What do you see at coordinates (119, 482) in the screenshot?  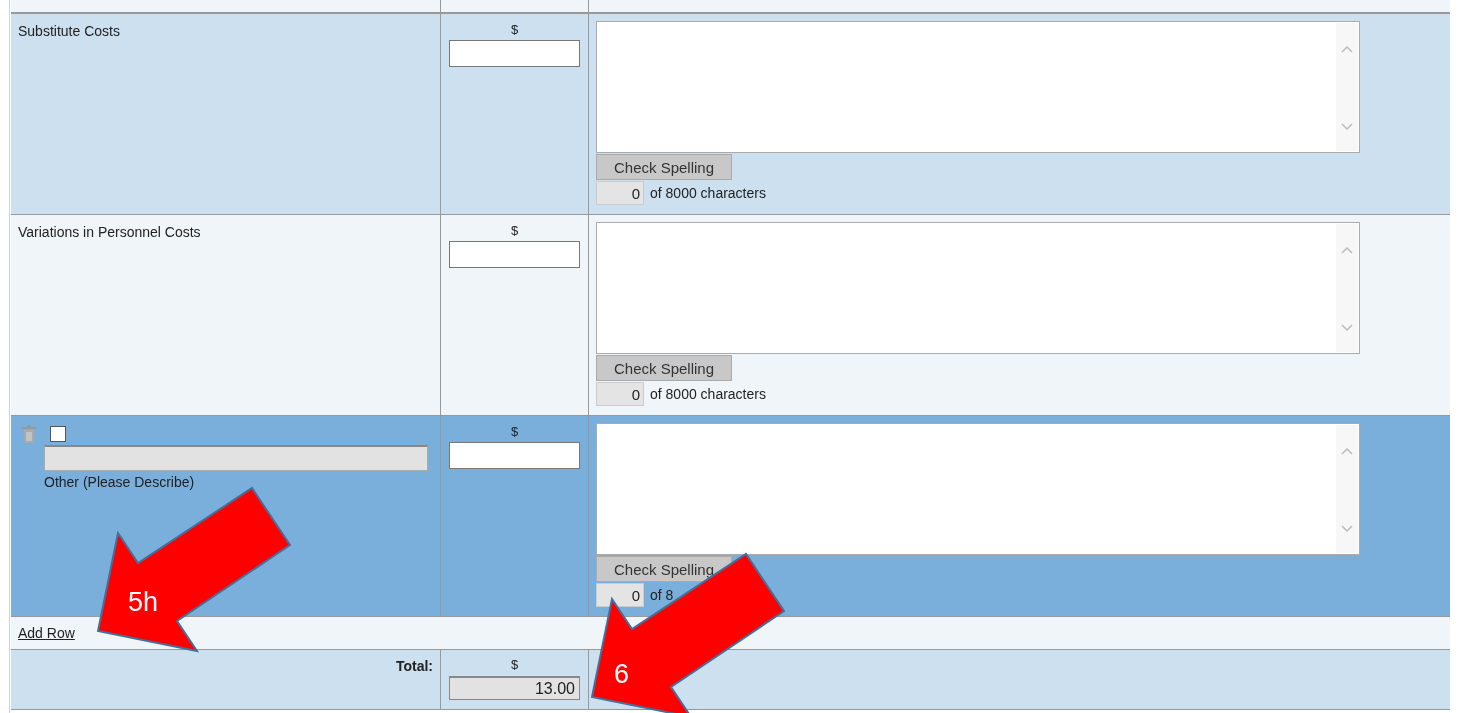 I see `field-label: Other (Please Describe)` at bounding box center [119, 482].